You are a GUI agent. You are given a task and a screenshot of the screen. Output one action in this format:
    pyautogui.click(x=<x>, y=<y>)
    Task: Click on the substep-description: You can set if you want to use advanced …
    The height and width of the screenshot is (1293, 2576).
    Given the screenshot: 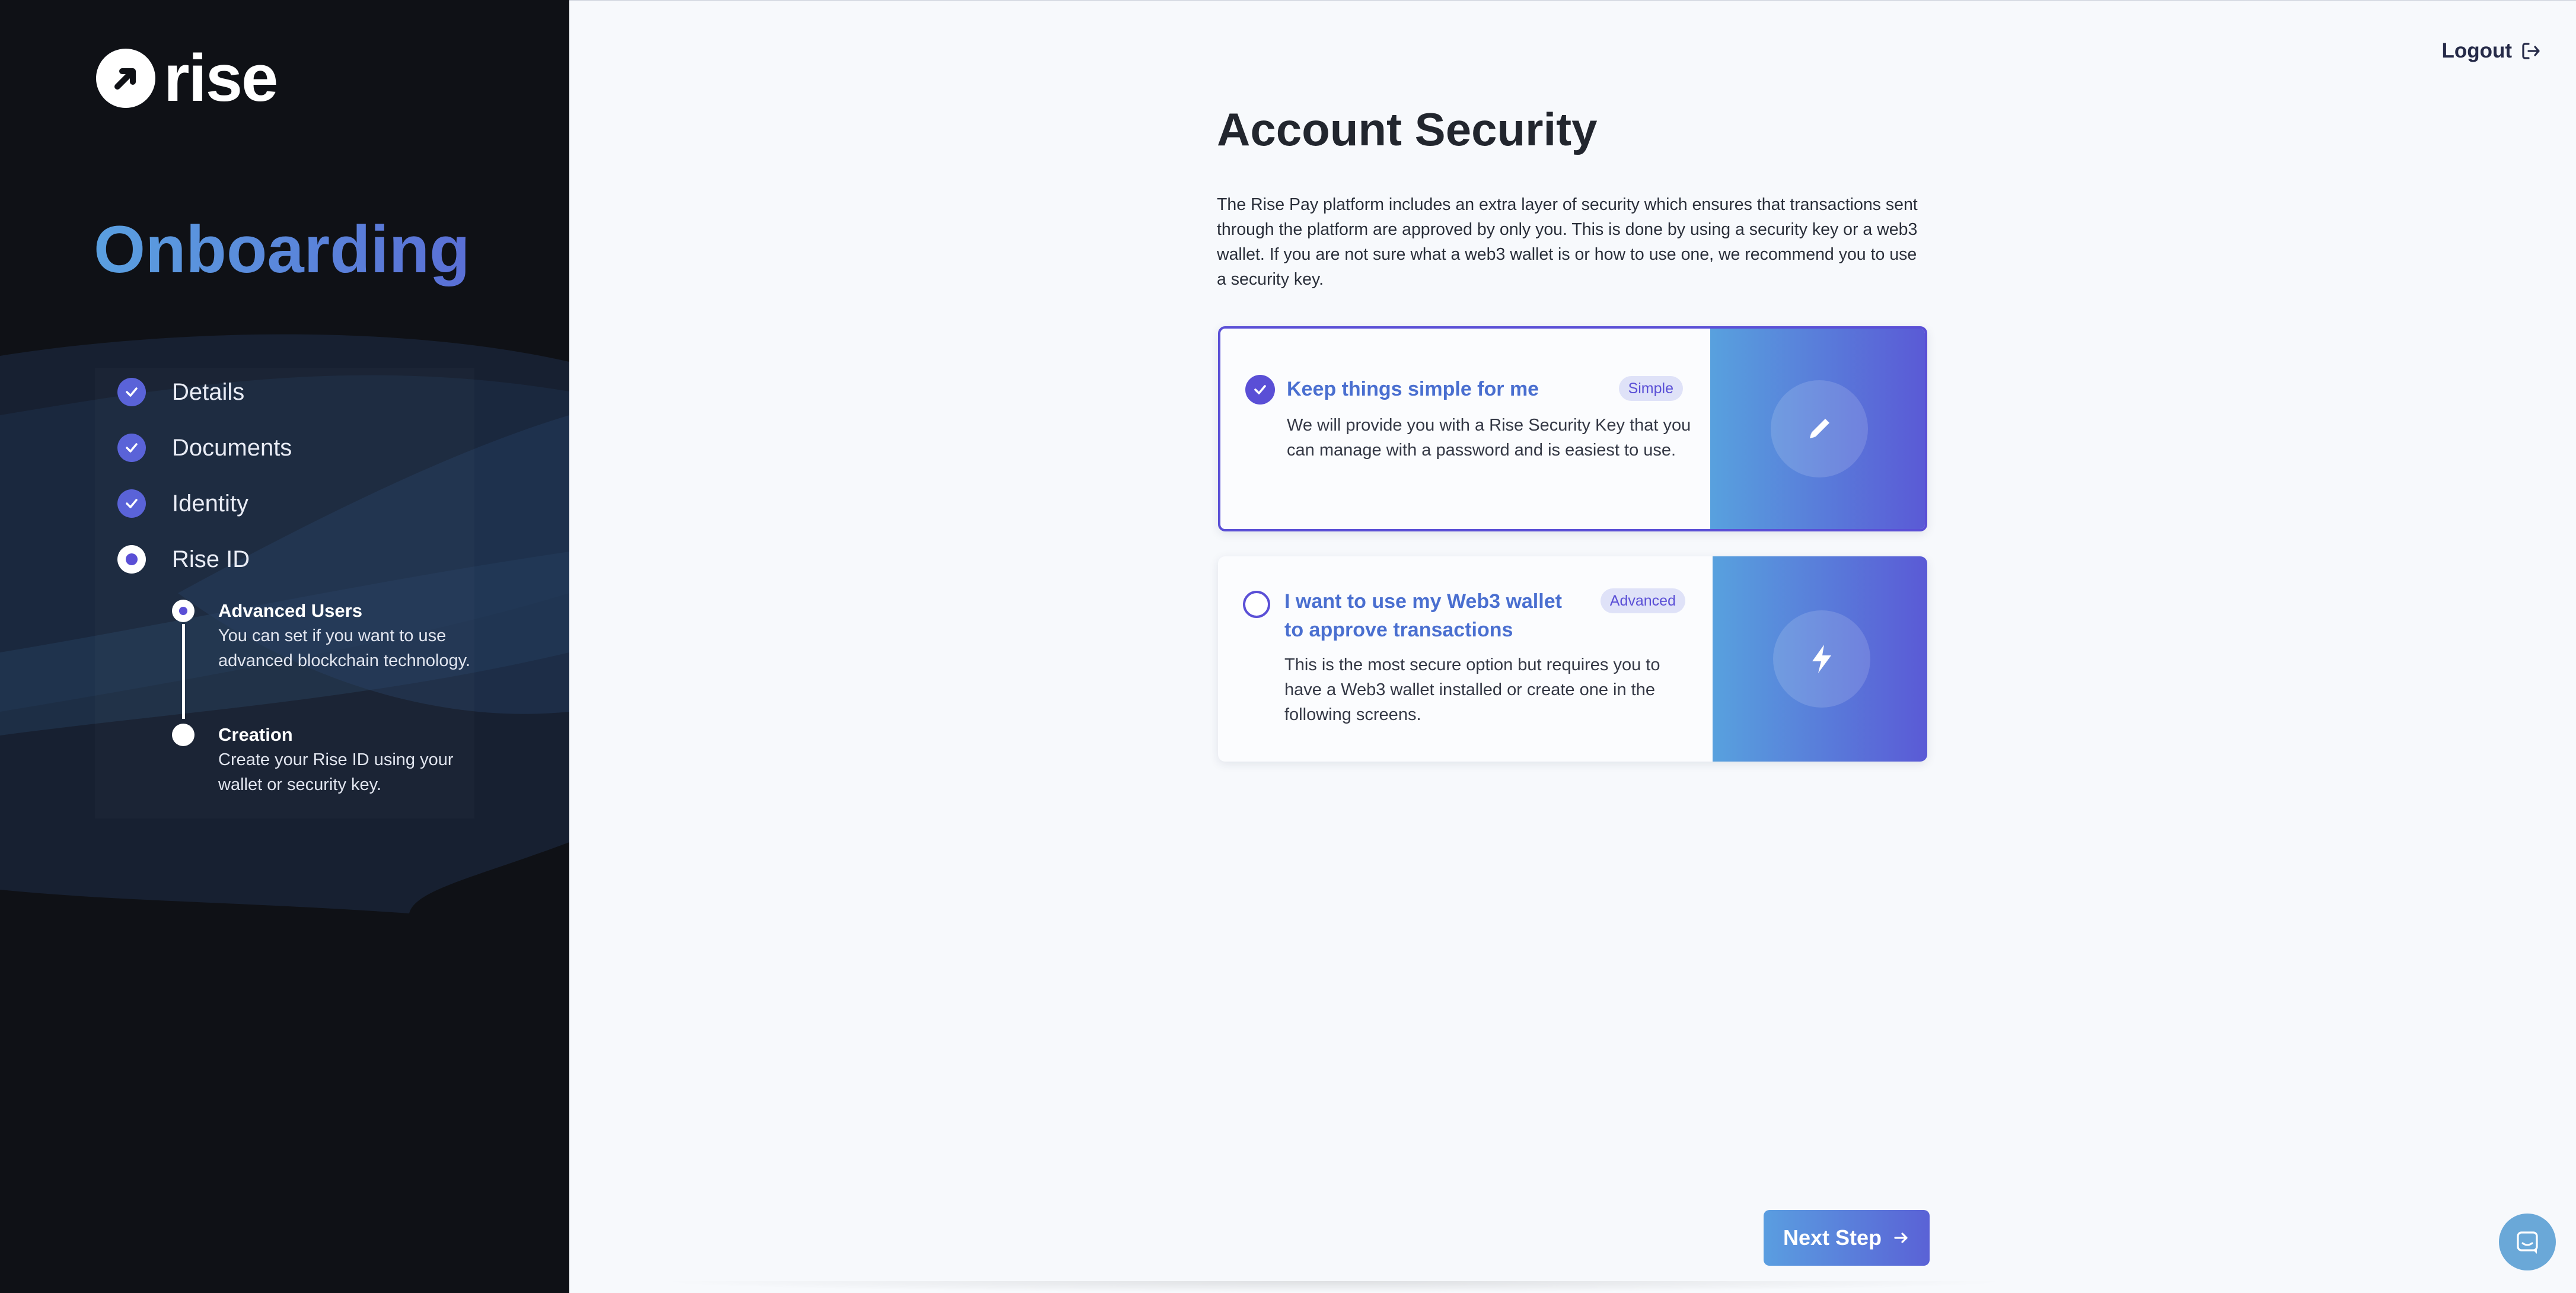 What is the action you would take?
    pyautogui.click(x=344, y=648)
    